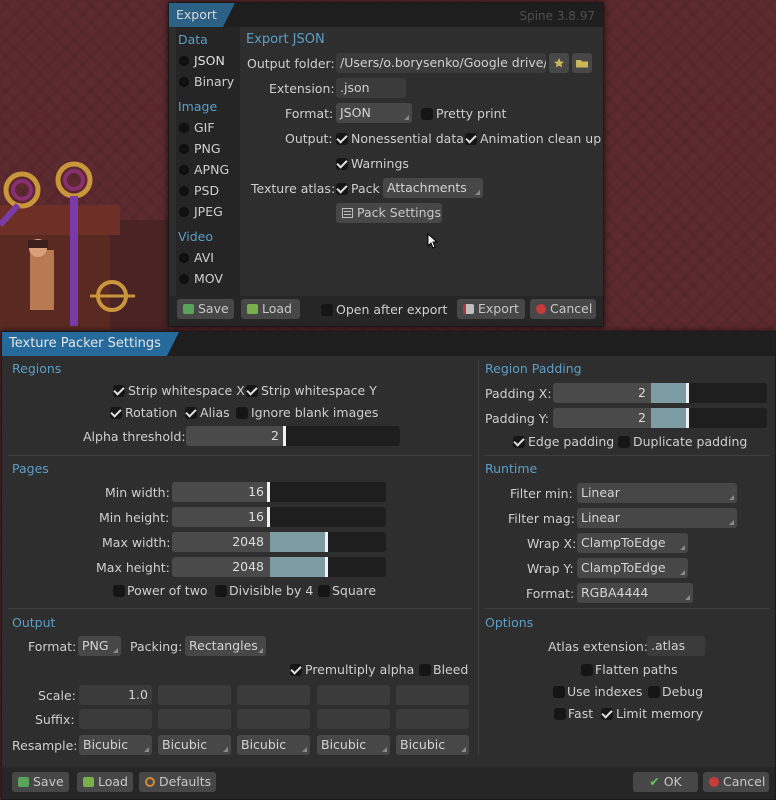 This screenshot has height=800, width=776. What do you see at coordinates (296, 670) in the screenshot?
I see `premultiply-checkbox` at bounding box center [296, 670].